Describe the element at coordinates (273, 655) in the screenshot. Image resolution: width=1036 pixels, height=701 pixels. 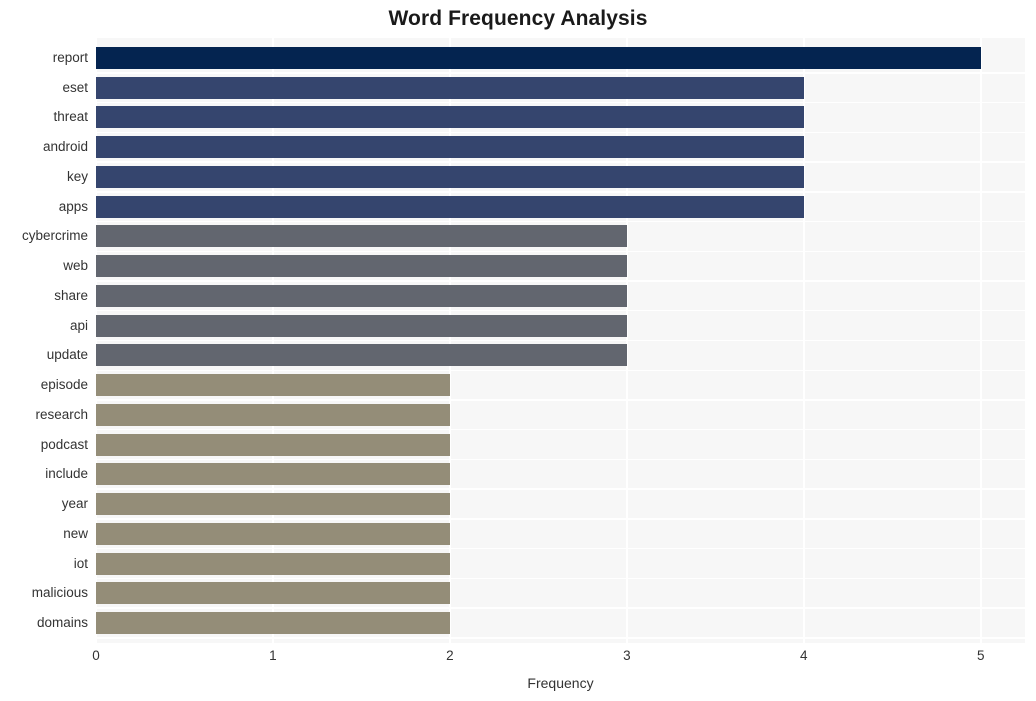
I see `x-axis-tick-label: 1` at that location.